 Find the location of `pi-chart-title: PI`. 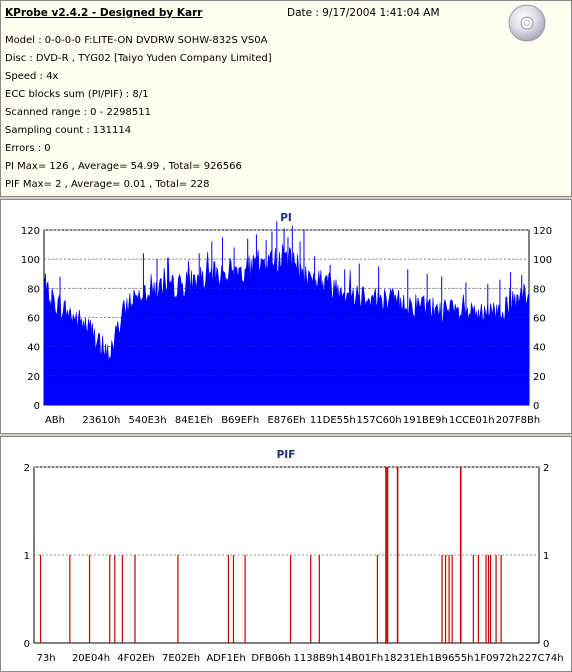

pi-chart-title: PI is located at coordinates (286, 218).